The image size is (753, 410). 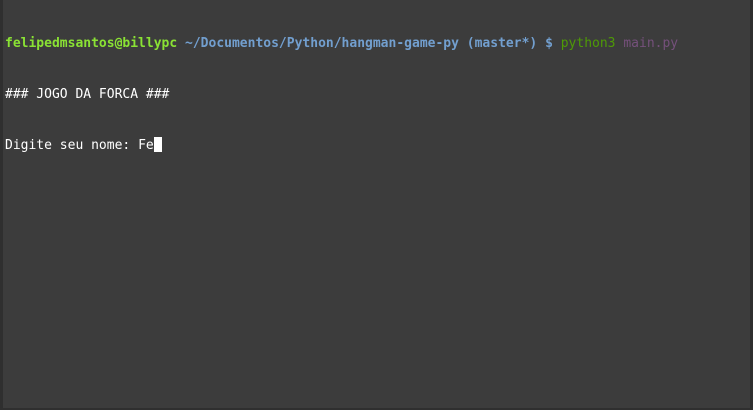 I want to click on input-typed-text: Fe, so click(x=146, y=145).